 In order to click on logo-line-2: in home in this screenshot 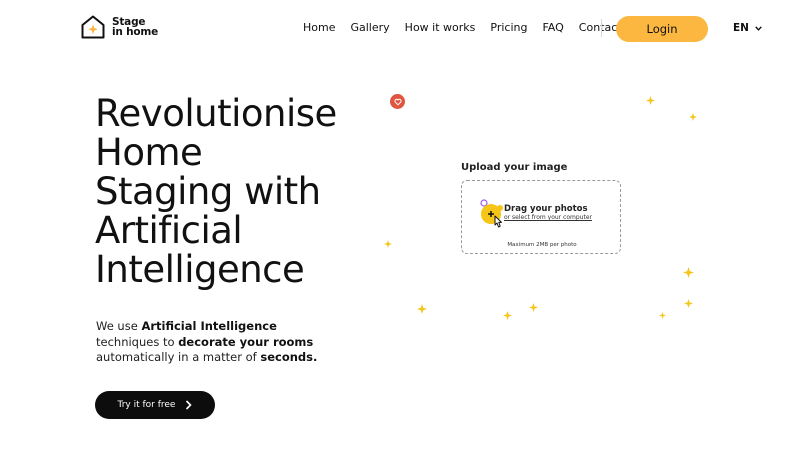, I will do `click(135, 32)`.